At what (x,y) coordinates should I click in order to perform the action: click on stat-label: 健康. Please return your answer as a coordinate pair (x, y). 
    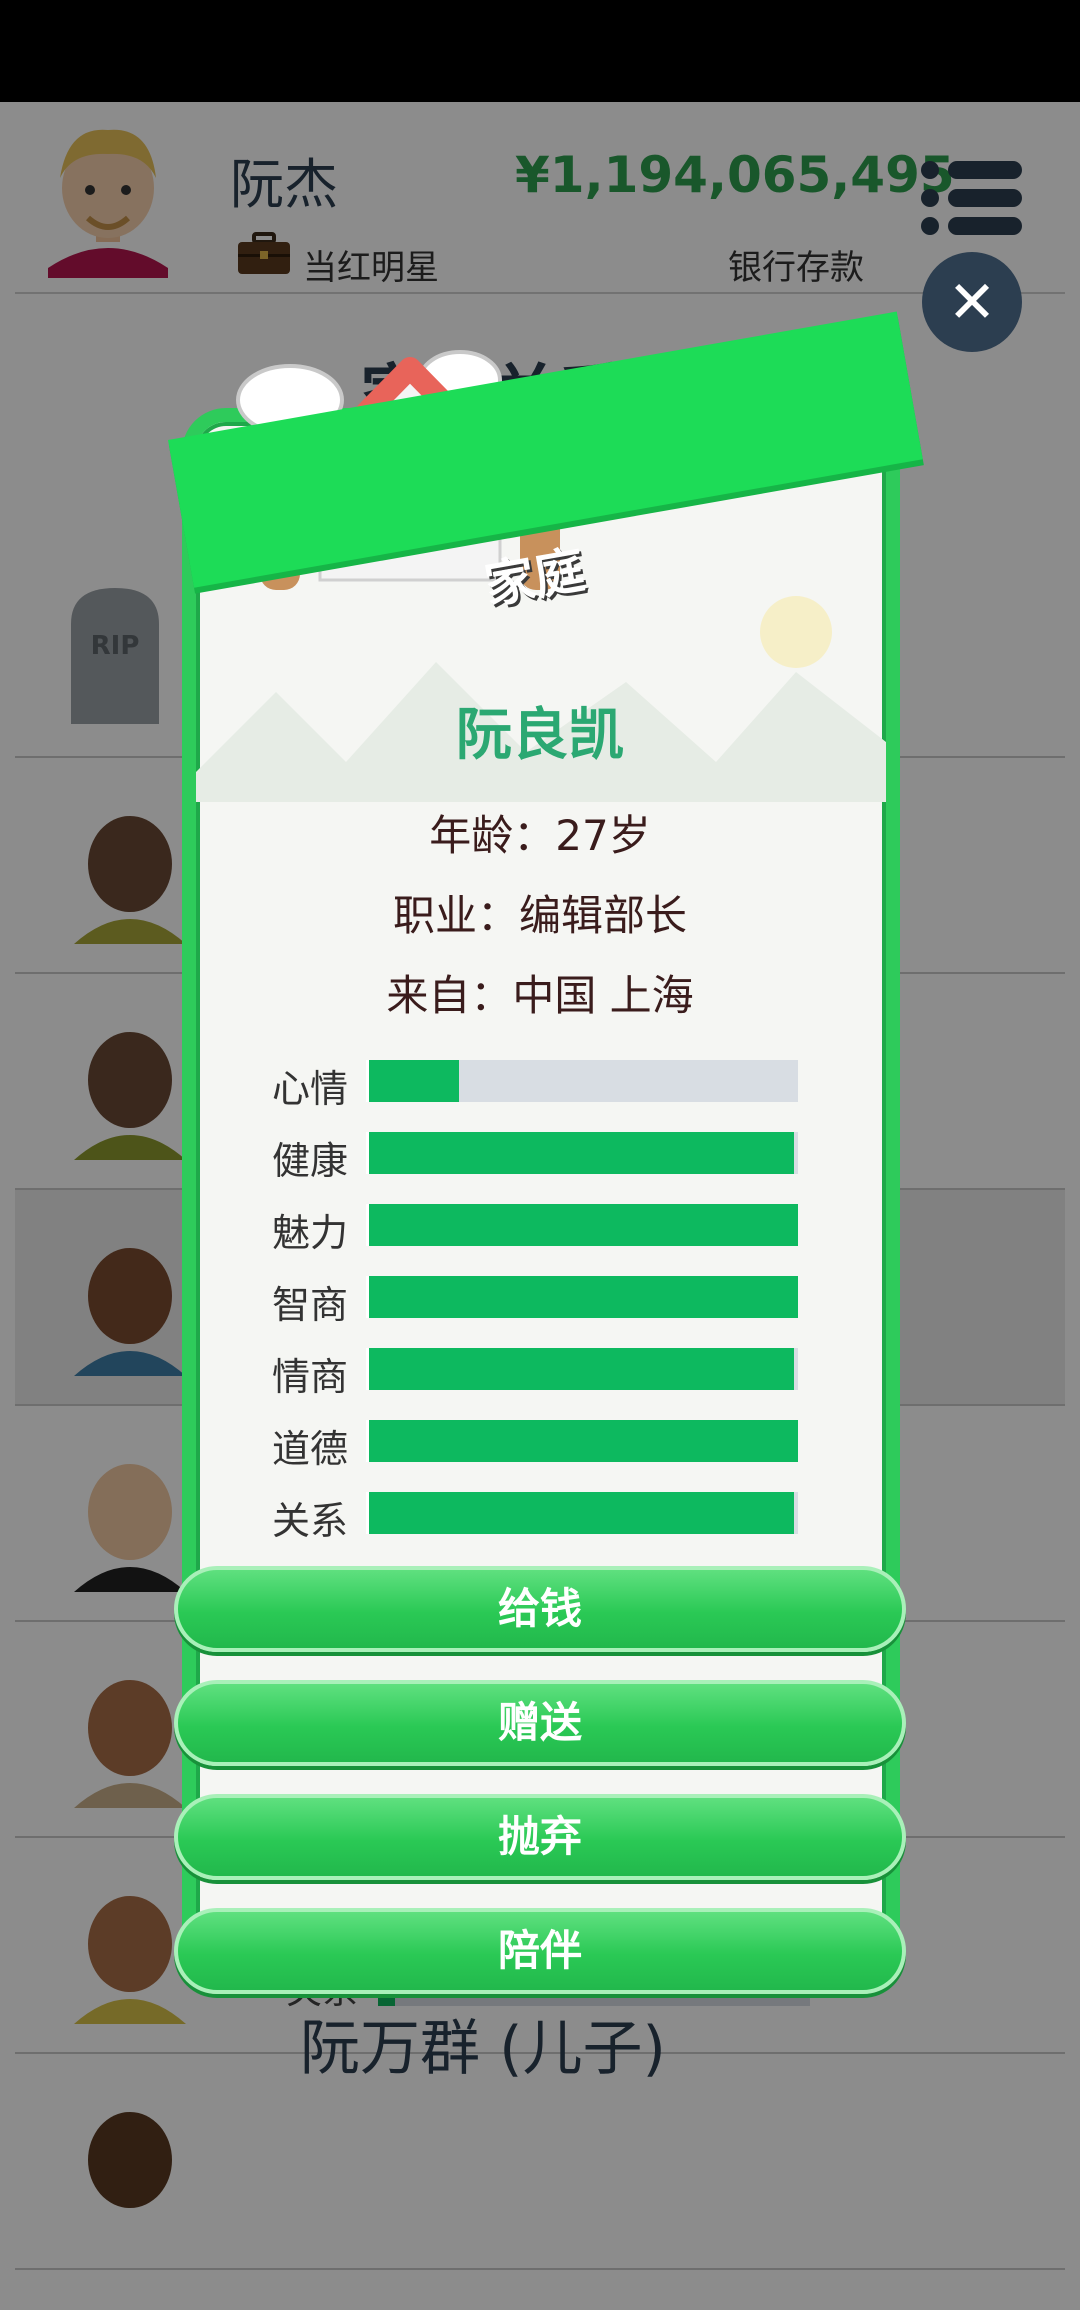
    Looking at the image, I should click on (310, 1161).